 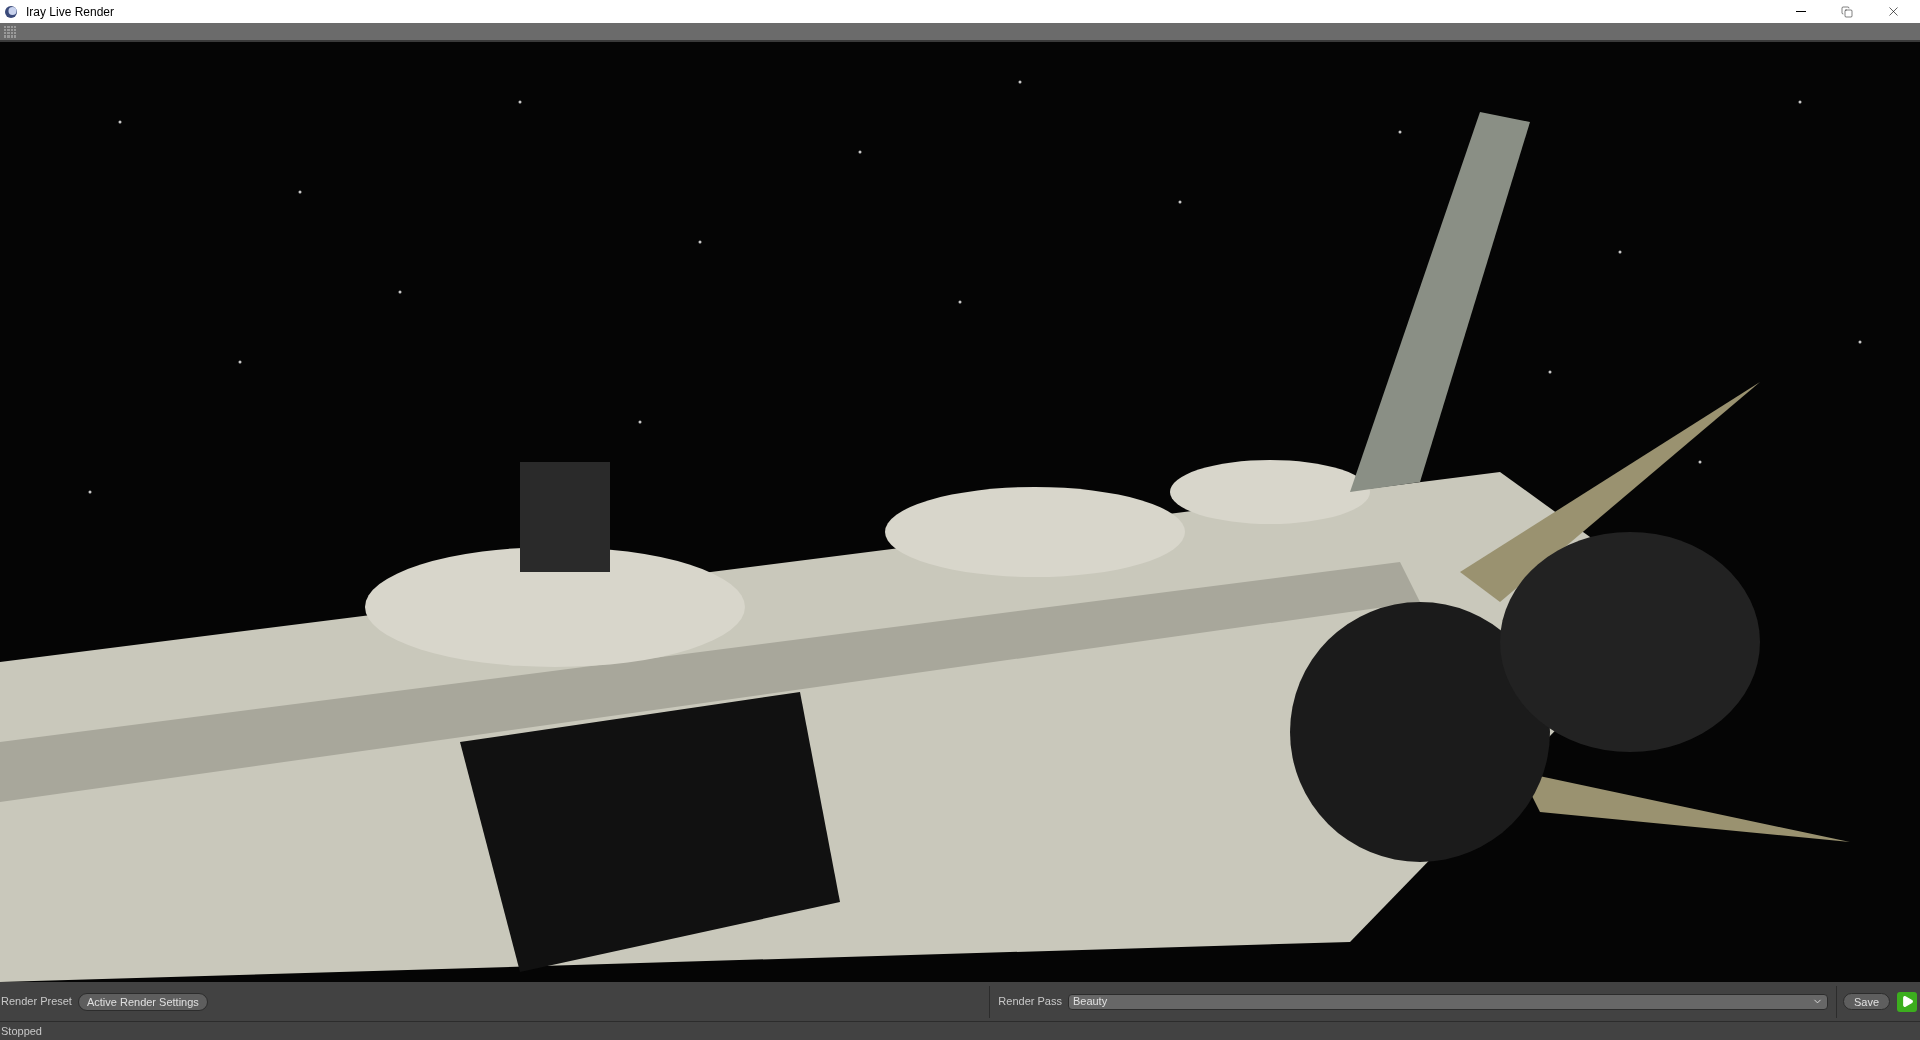 I want to click on grip-icon, so click(x=10, y=31).